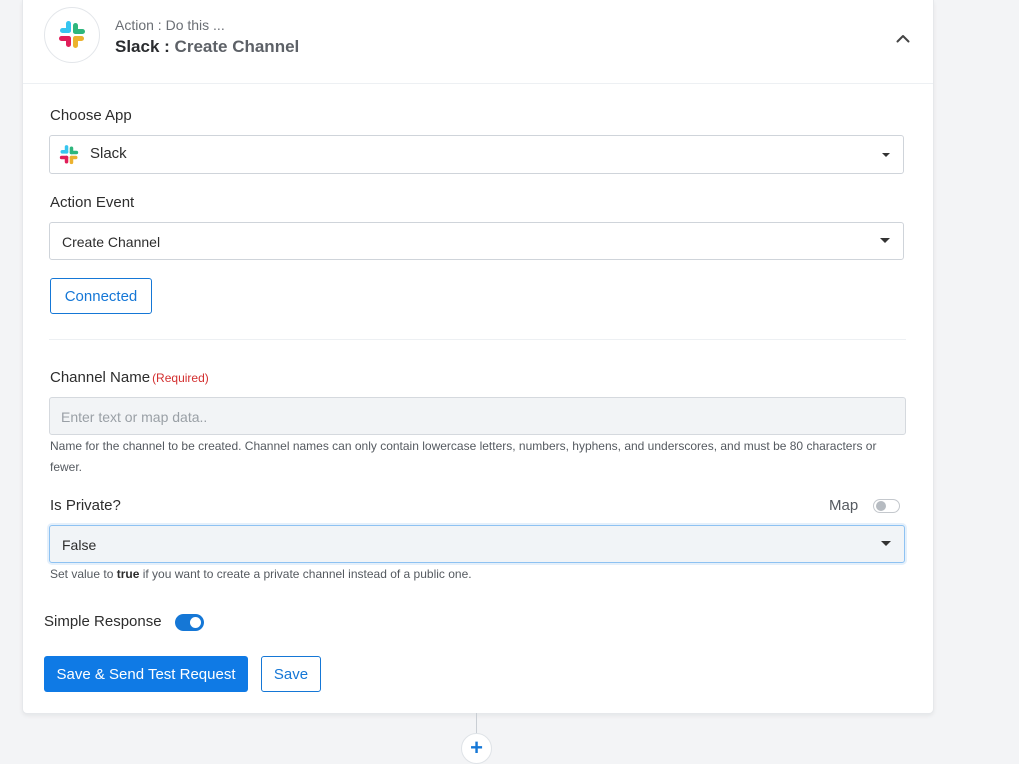 This screenshot has height=764, width=1019. What do you see at coordinates (111, 242) in the screenshot?
I see `action-event-value: Create Channel` at bounding box center [111, 242].